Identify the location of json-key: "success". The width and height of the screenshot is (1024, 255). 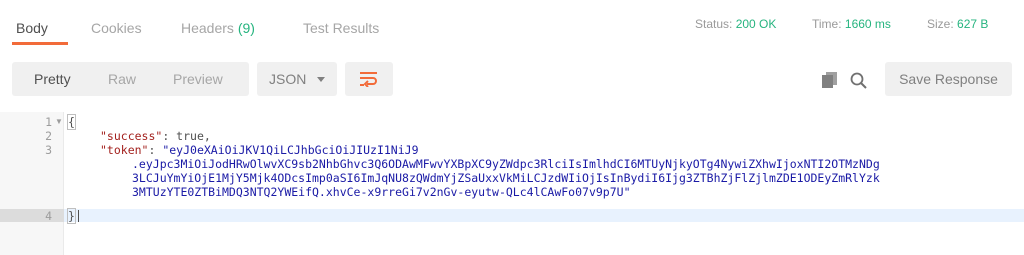
(131, 136).